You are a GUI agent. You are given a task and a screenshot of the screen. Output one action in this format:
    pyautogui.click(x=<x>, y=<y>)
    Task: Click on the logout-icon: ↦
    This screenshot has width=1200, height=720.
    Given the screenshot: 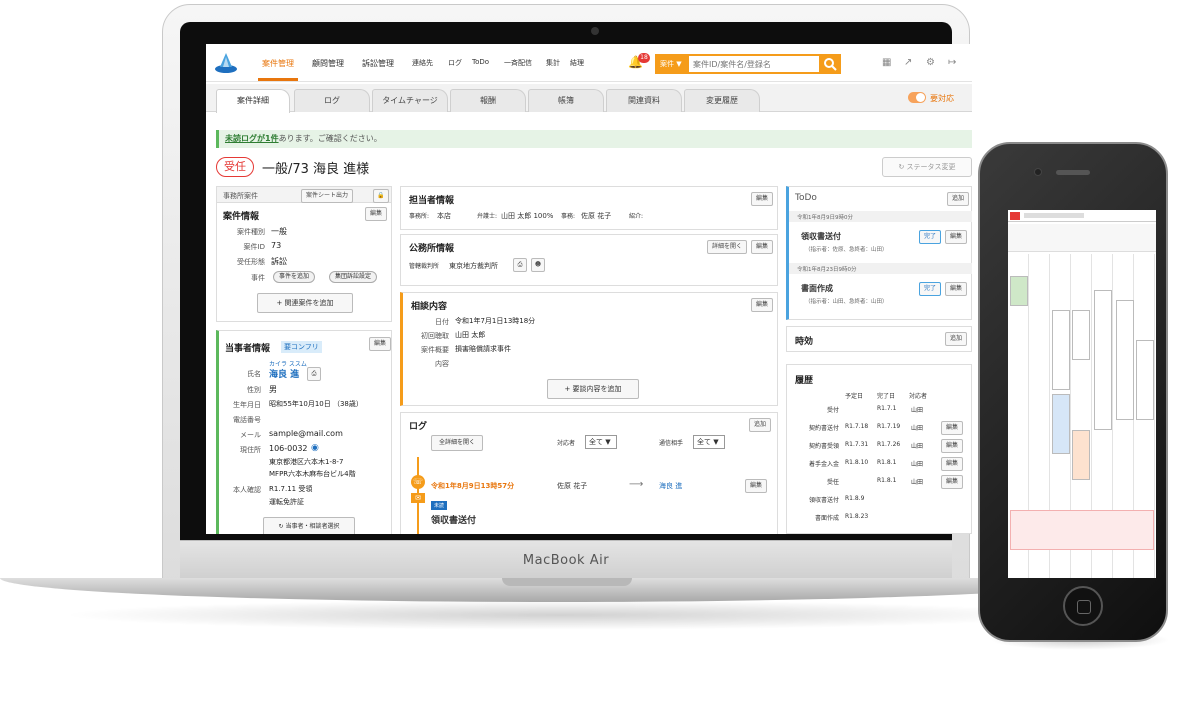 What is the action you would take?
    pyautogui.click(x=952, y=62)
    